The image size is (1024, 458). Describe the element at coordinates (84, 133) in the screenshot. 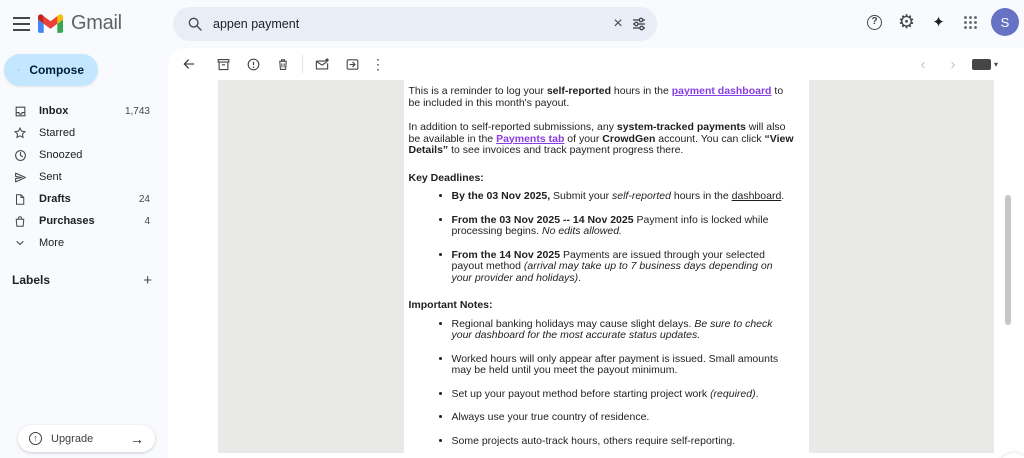

I see `sidebar-item-starred: Starred` at that location.